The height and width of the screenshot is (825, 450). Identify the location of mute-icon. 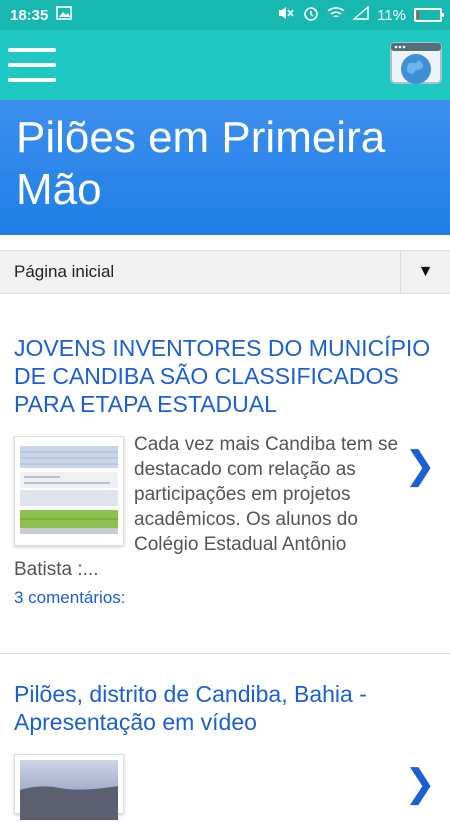
(286, 15).